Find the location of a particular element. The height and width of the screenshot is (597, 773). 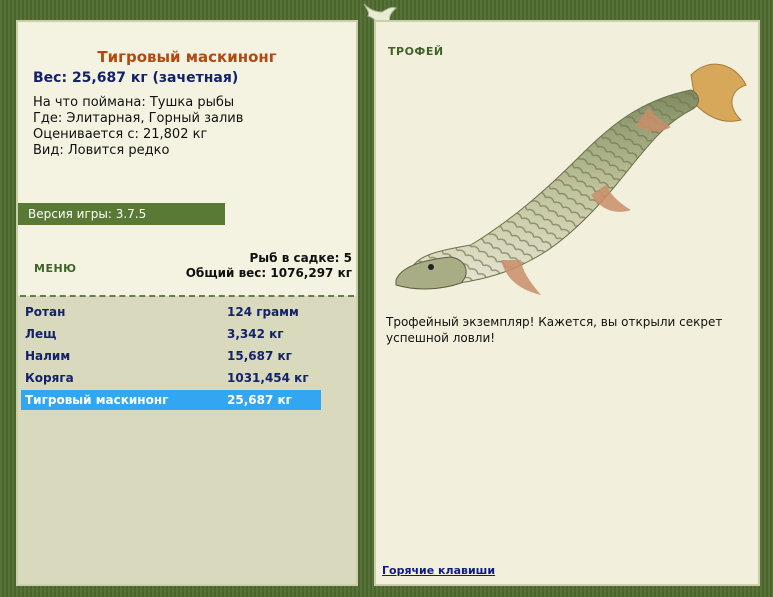

catch-weight: 15,687 кг is located at coordinates (259, 356).